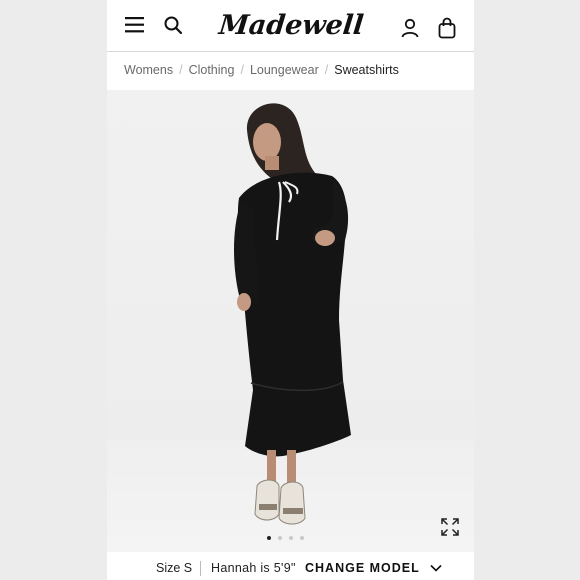  What do you see at coordinates (135, 25) in the screenshot?
I see `menu-icon` at bounding box center [135, 25].